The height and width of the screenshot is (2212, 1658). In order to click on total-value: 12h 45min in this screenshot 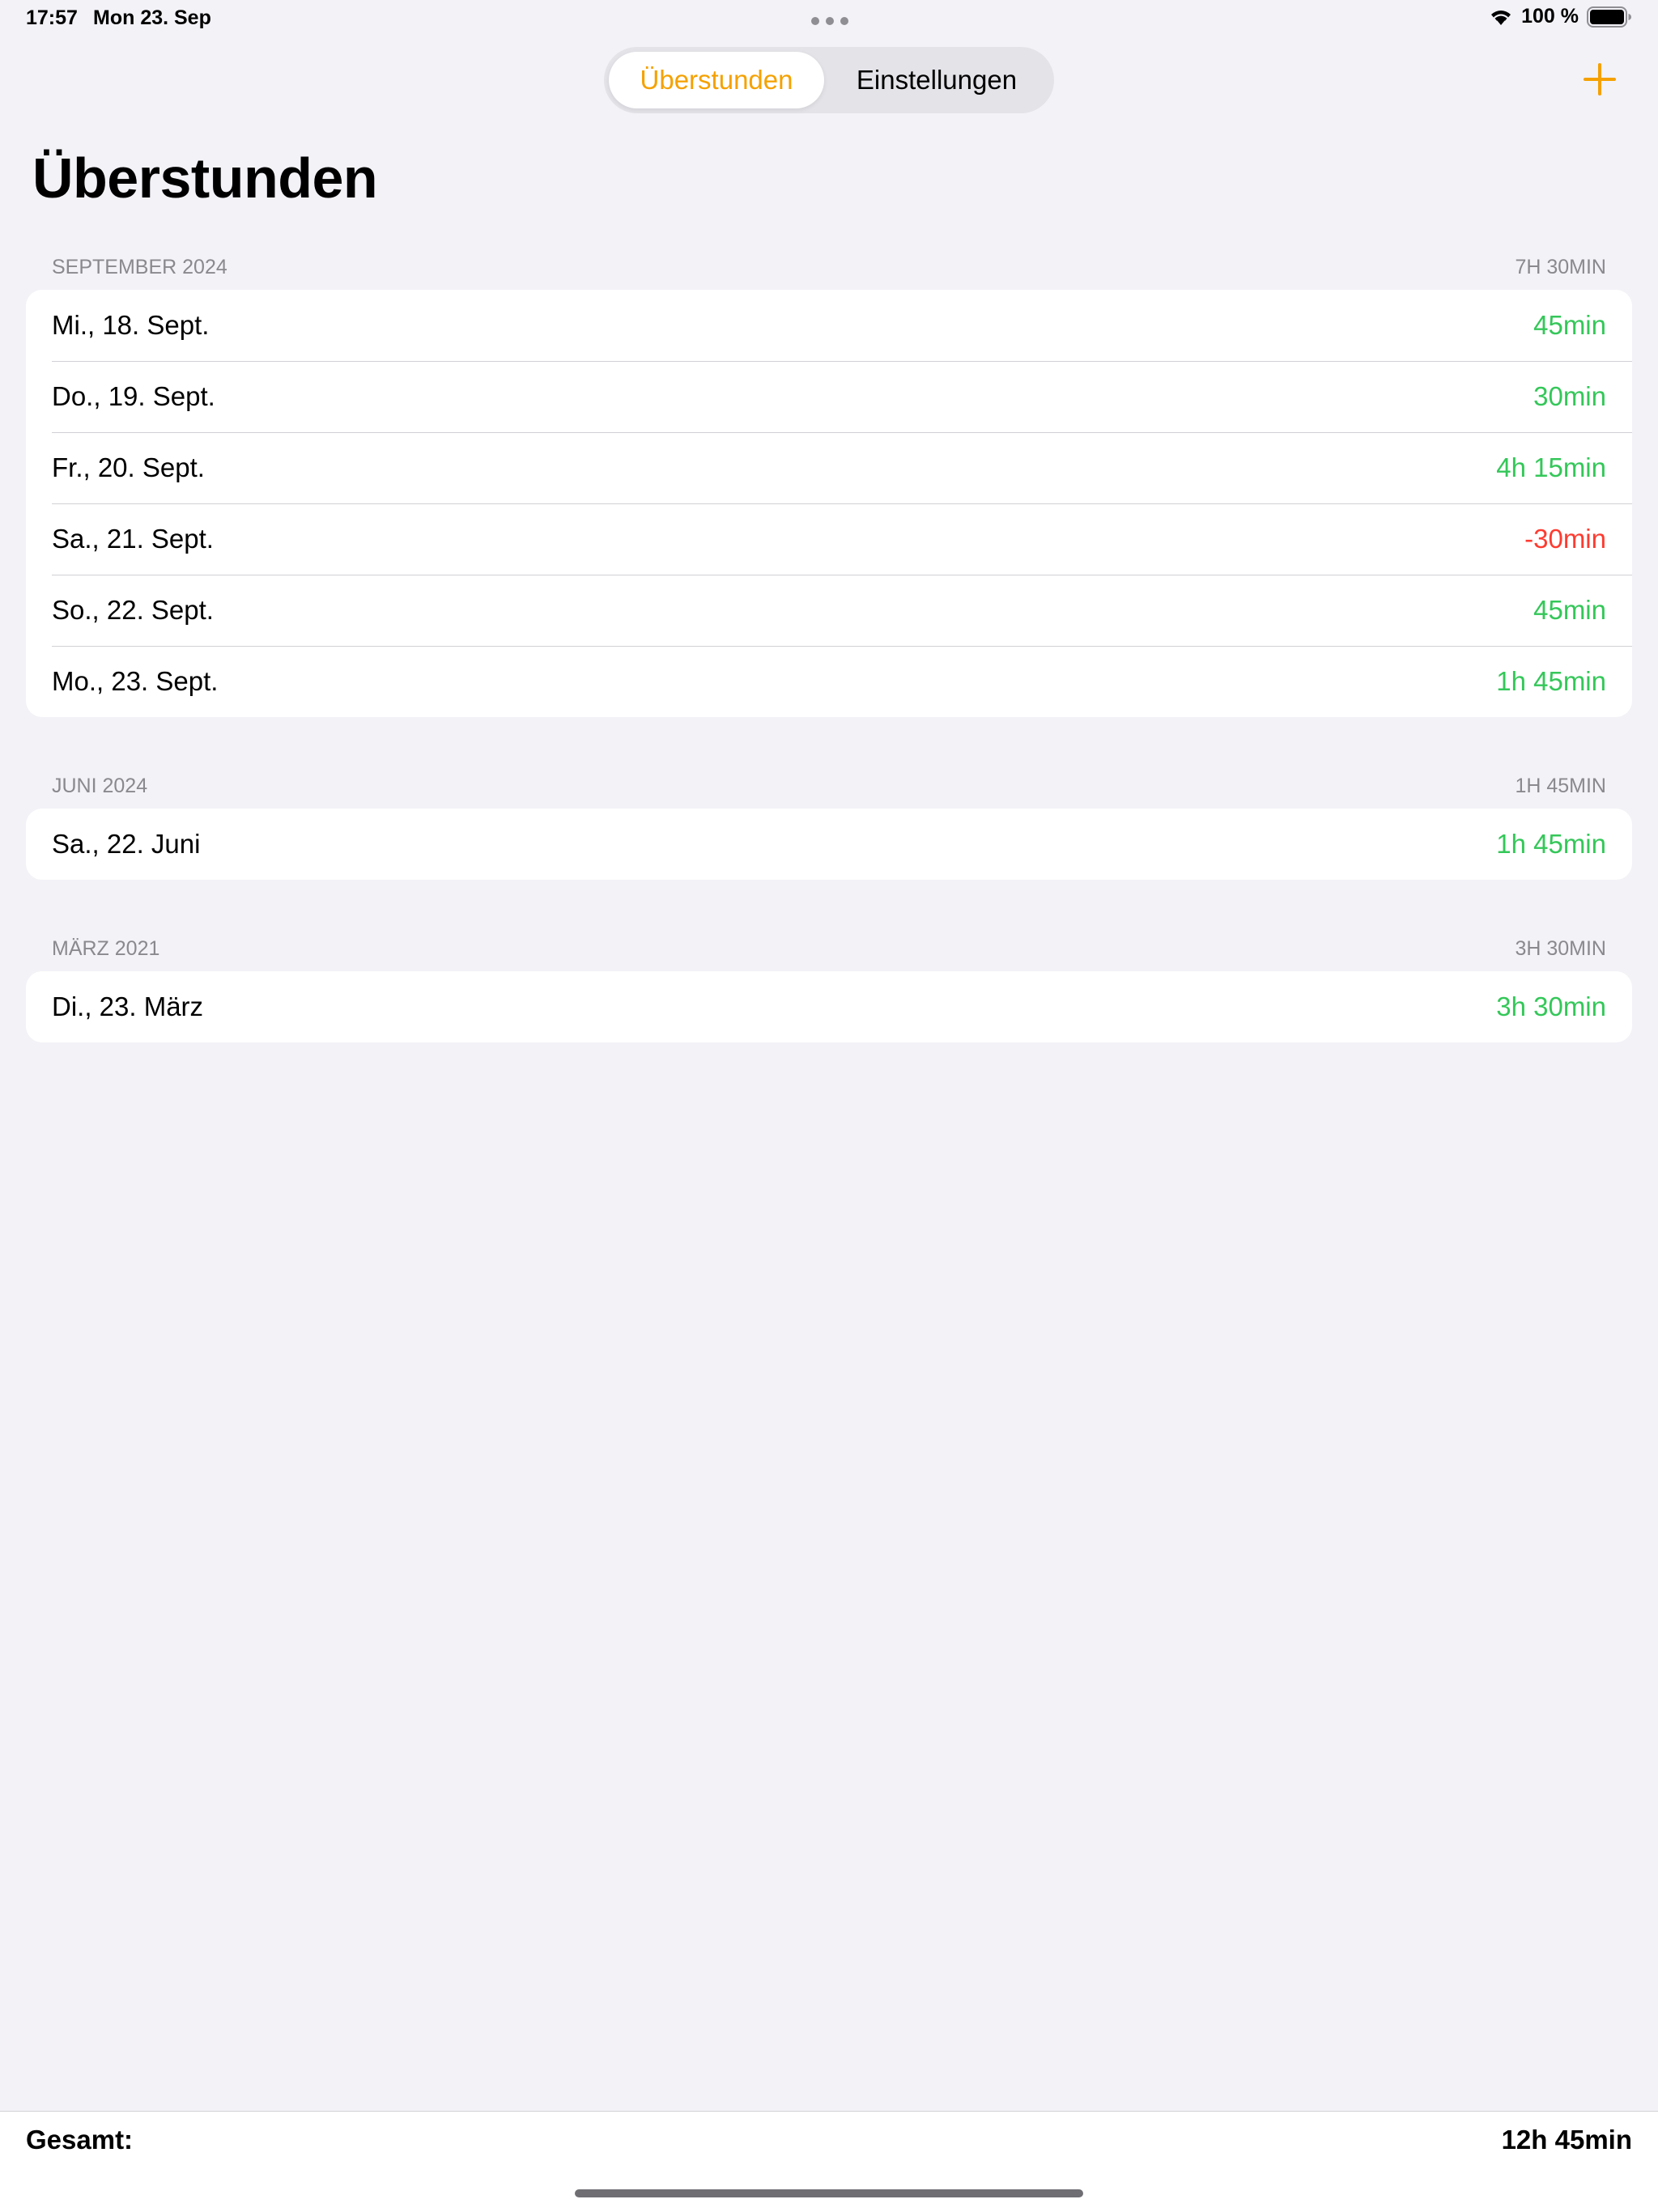, I will do `click(1566, 2140)`.